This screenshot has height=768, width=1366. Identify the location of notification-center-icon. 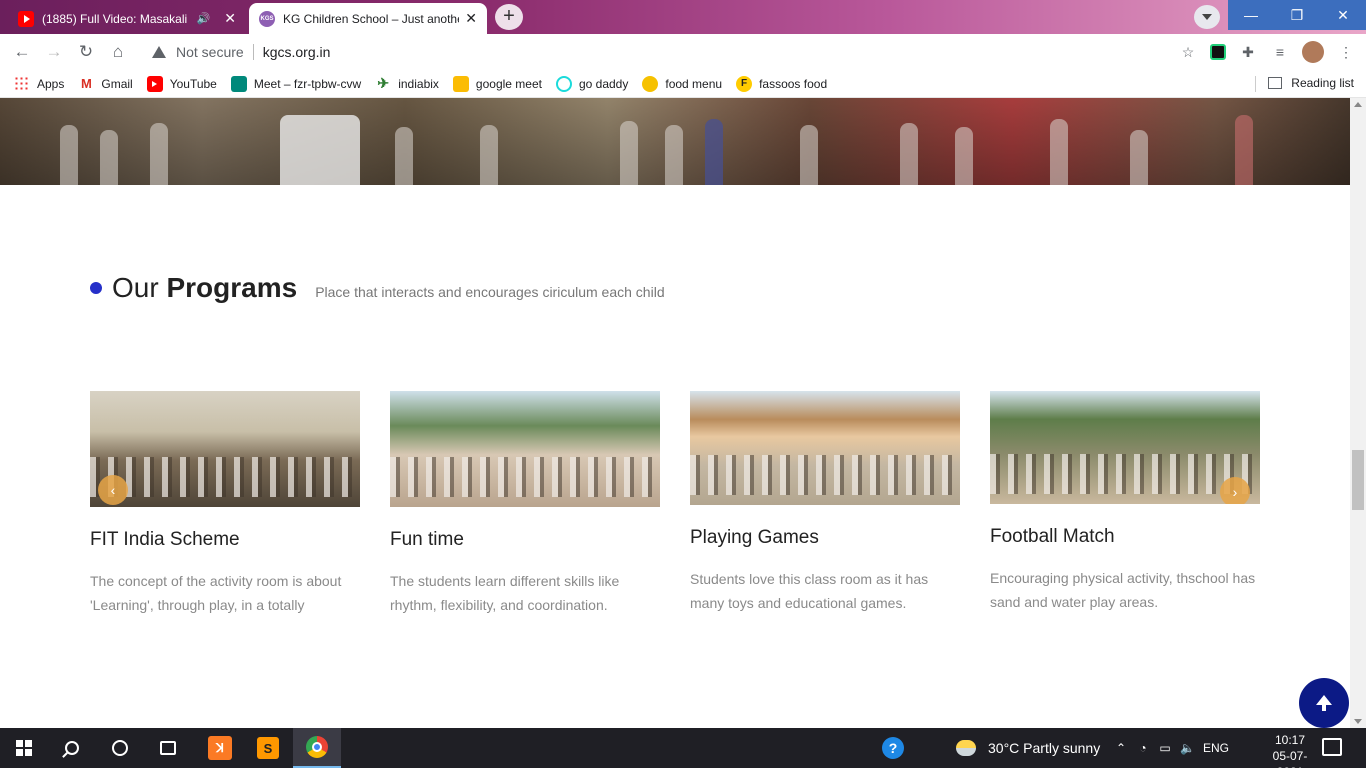
(1332, 747).